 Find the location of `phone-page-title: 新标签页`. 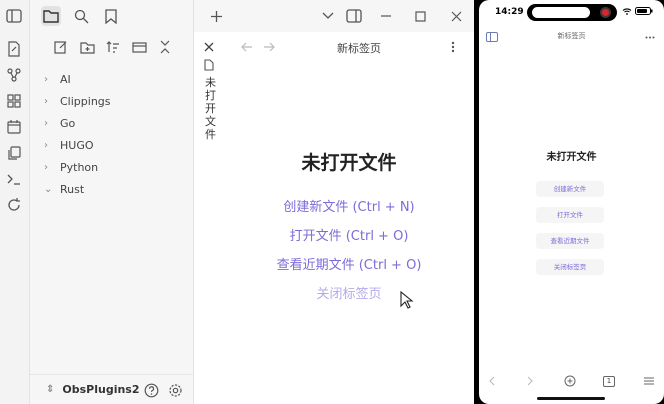

phone-page-title: 新标签页 is located at coordinates (571, 36).